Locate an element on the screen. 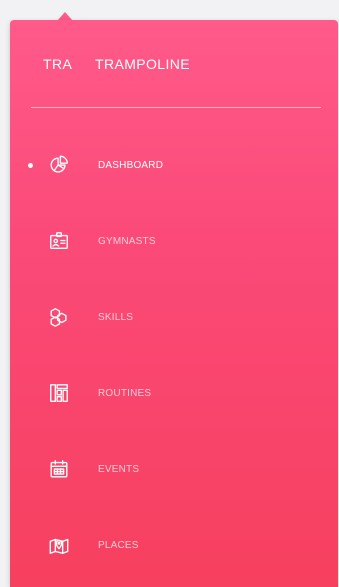  active-indicator-dot is located at coordinates (30, 165).